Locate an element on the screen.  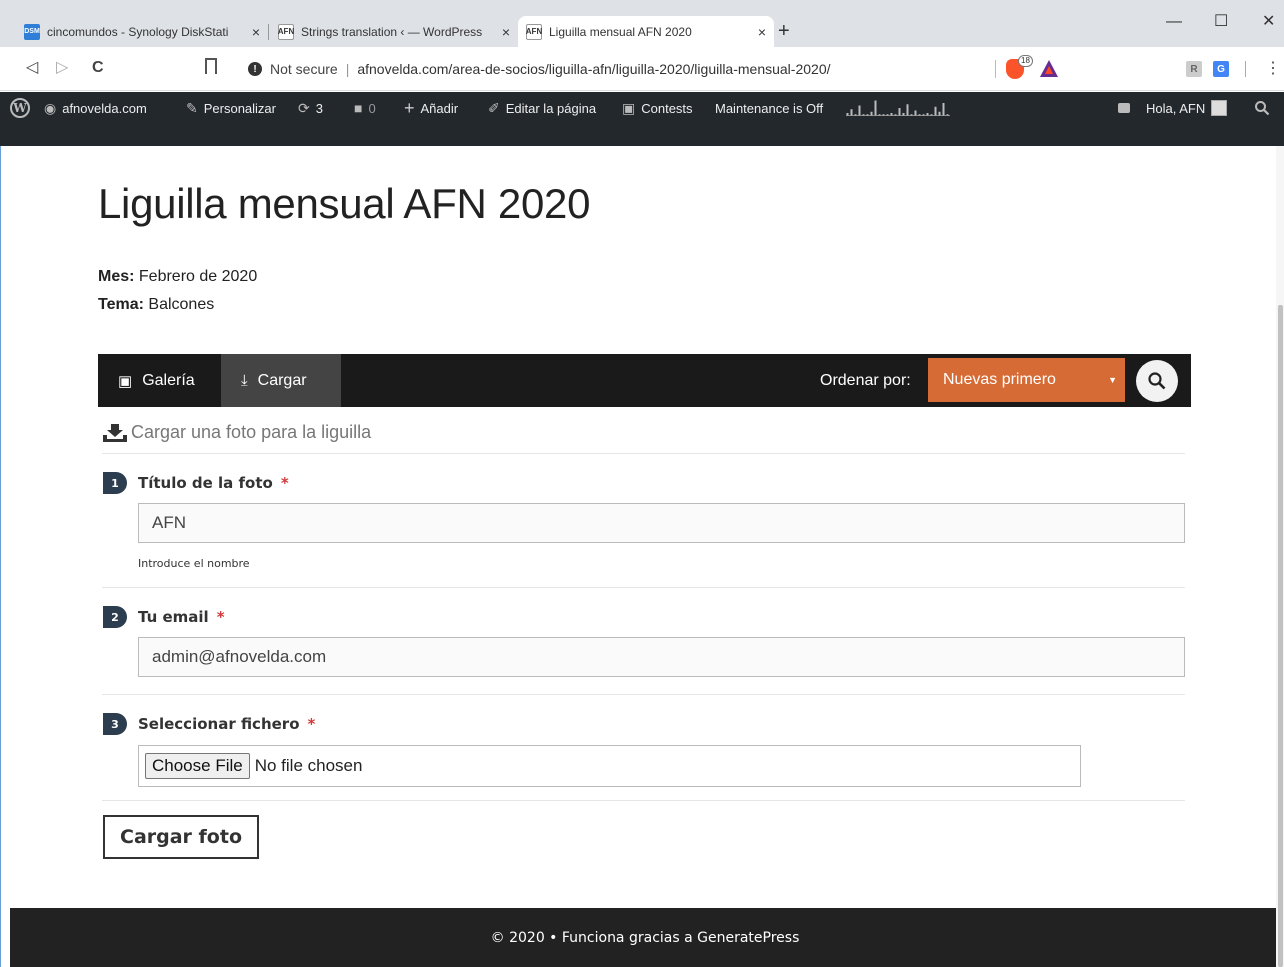
scrollbar-thumb is located at coordinates (1280, 636).